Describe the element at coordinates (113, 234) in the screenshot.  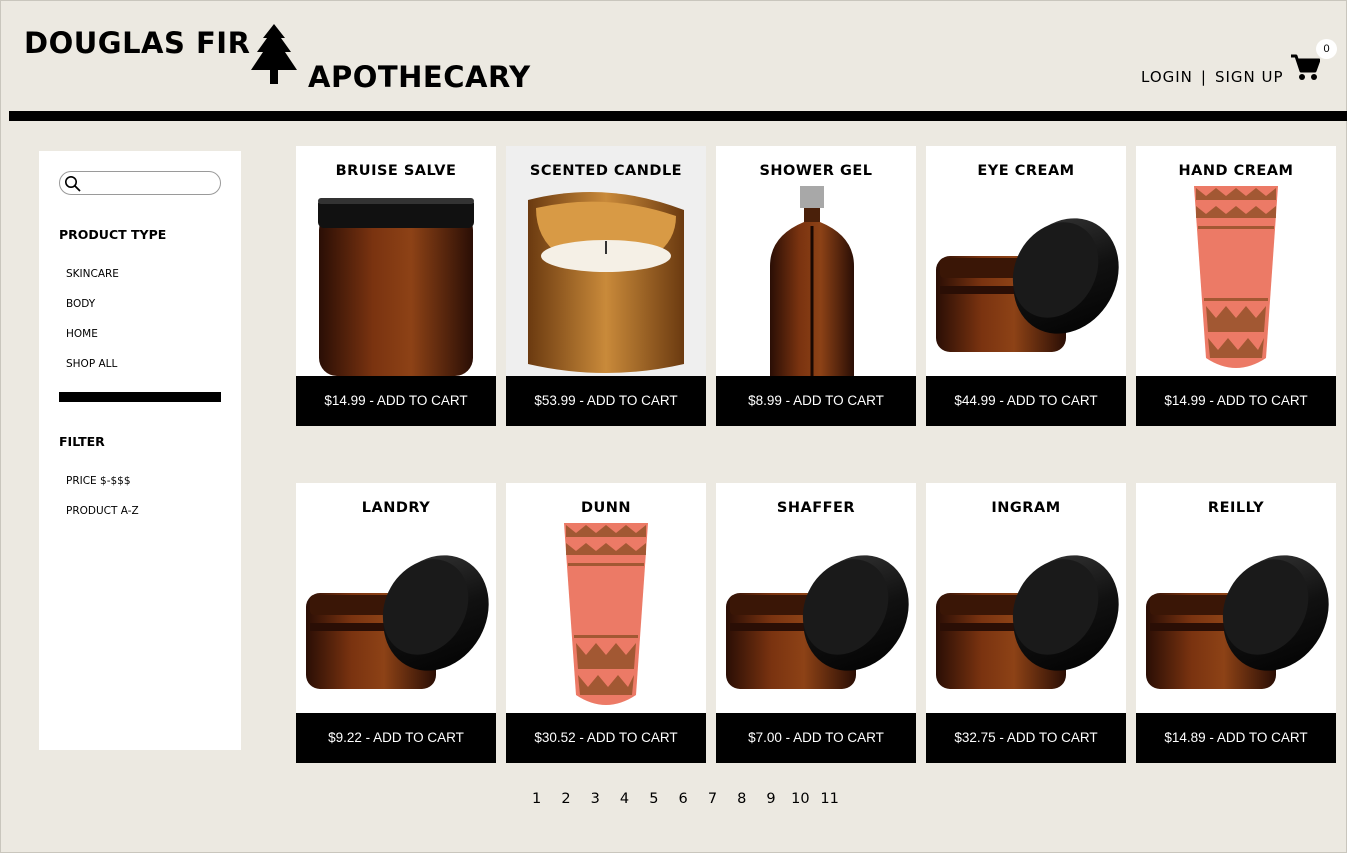
I see `product-type-heading: PRODUCT TYPE` at that location.